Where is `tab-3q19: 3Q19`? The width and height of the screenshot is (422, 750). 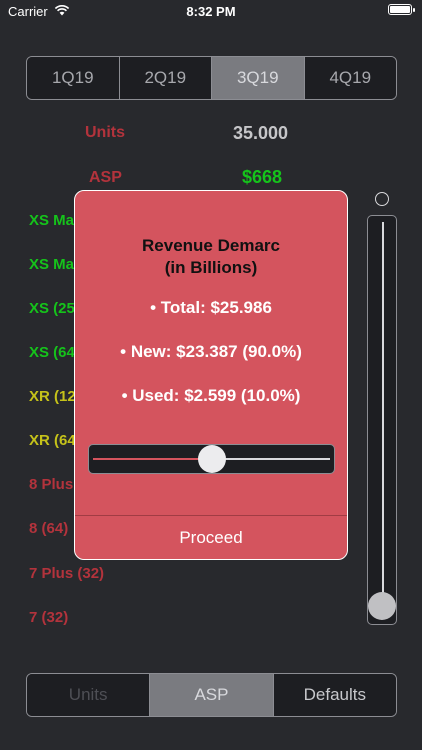 tab-3q19: 3Q19 is located at coordinates (258, 78).